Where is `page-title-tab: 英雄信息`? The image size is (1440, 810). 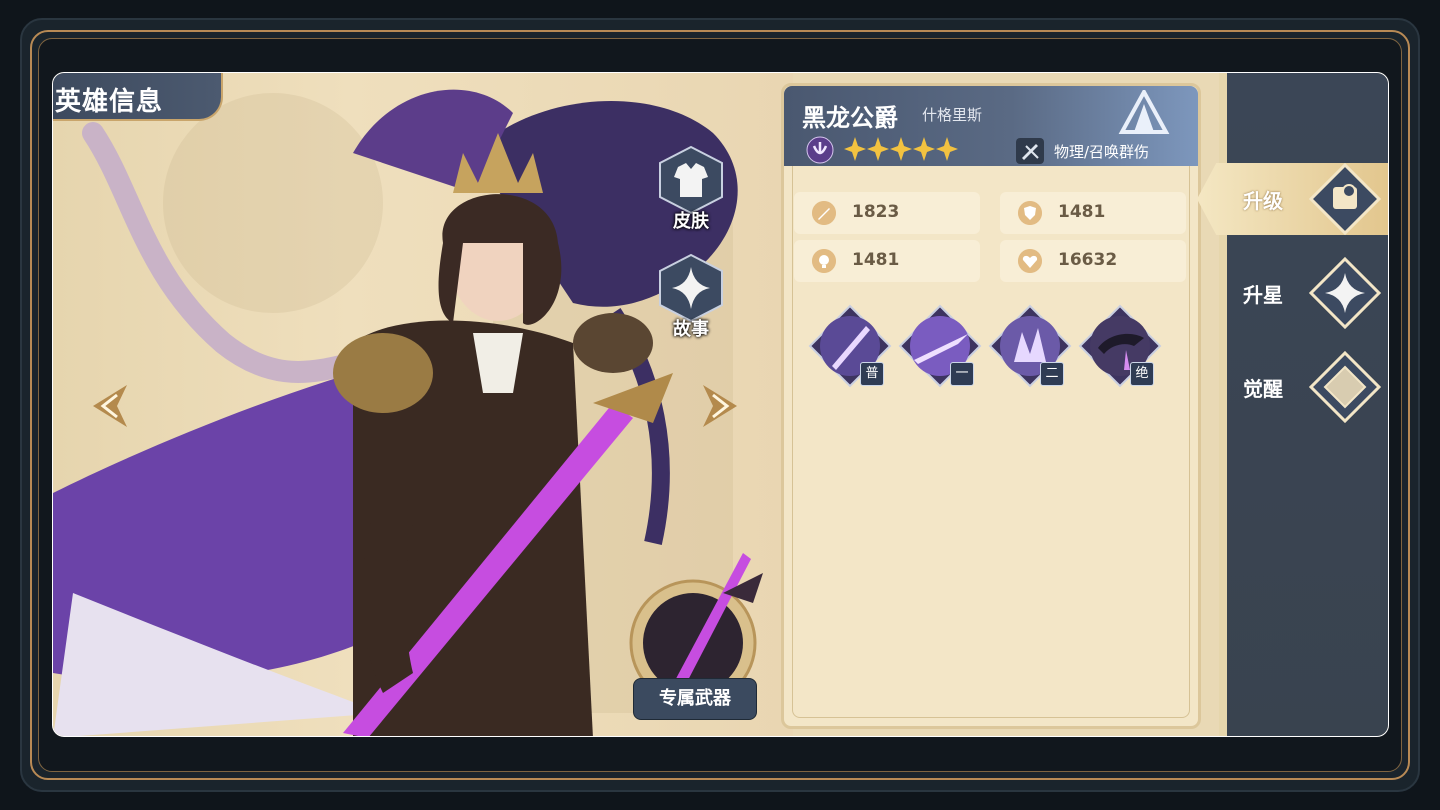 page-title-tab: 英雄信息 is located at coordinates (138, 97).